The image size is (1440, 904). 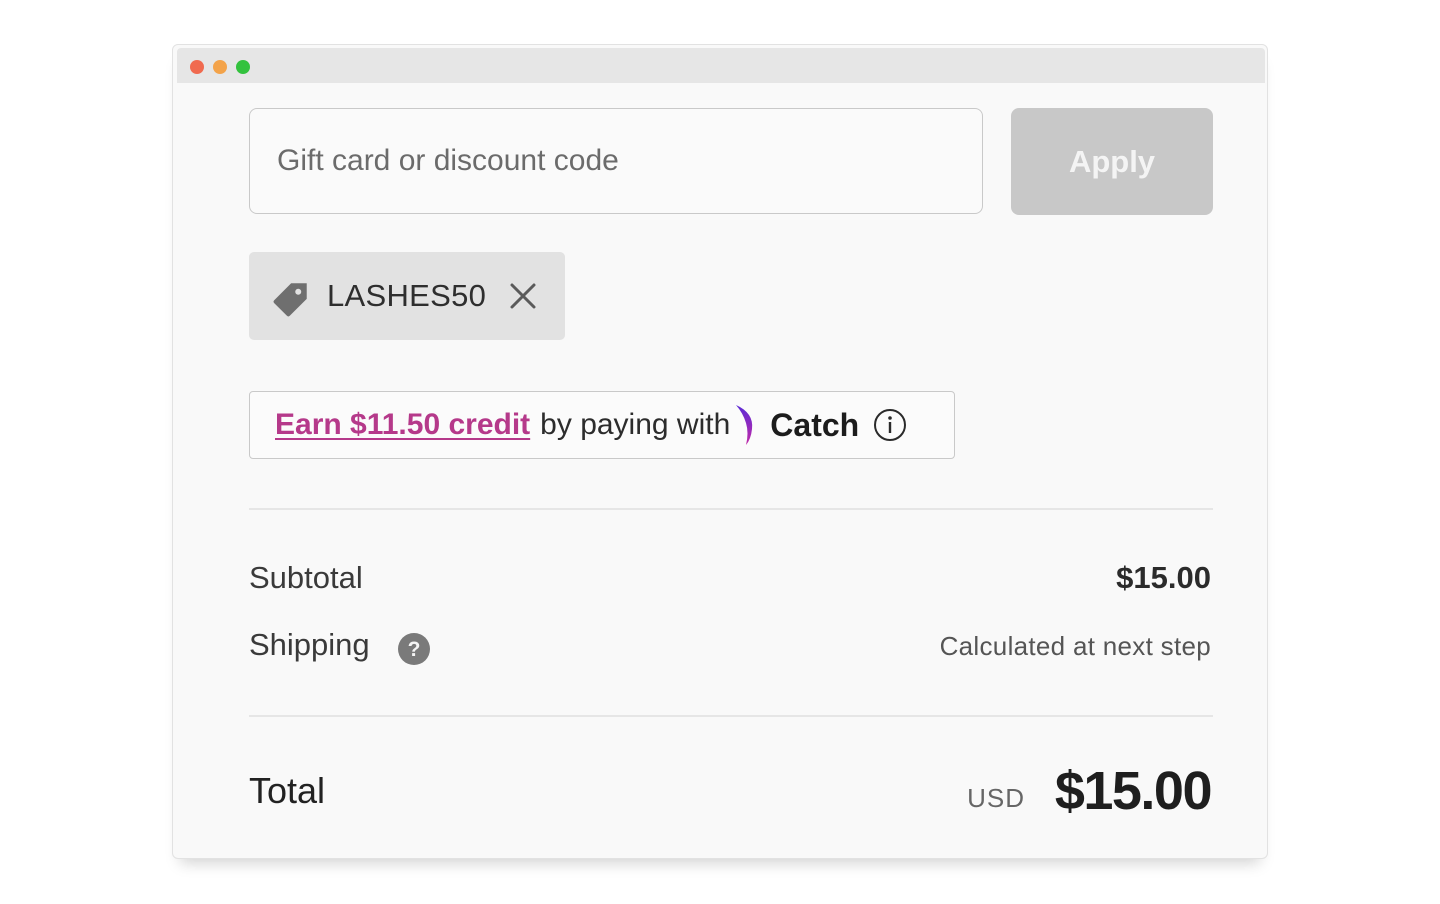 I want to click on question-icon: ?, so click(x=414, y=649).